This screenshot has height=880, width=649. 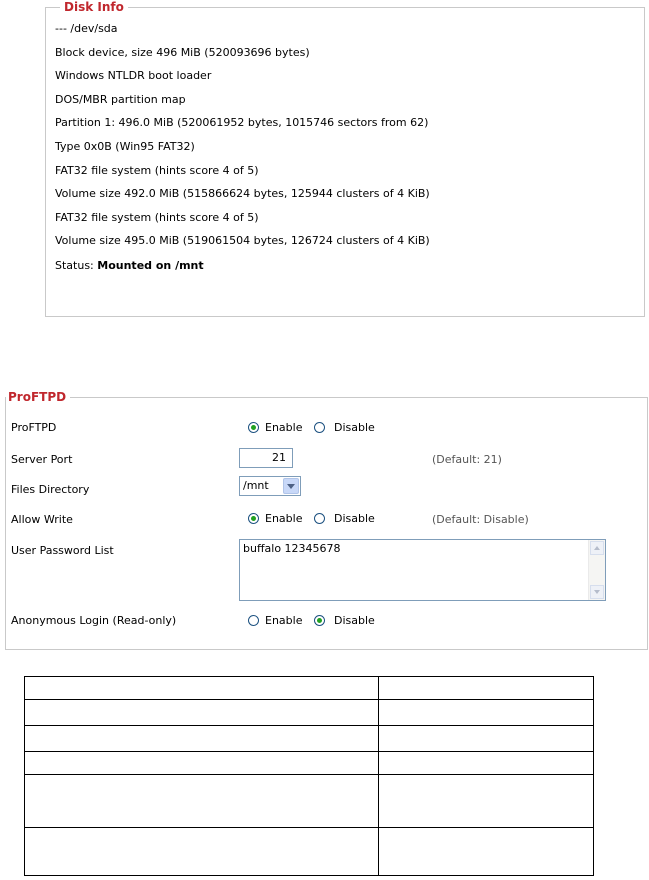 I want to click on anonymous-login-disable-radio, so click(x=319, y=620).